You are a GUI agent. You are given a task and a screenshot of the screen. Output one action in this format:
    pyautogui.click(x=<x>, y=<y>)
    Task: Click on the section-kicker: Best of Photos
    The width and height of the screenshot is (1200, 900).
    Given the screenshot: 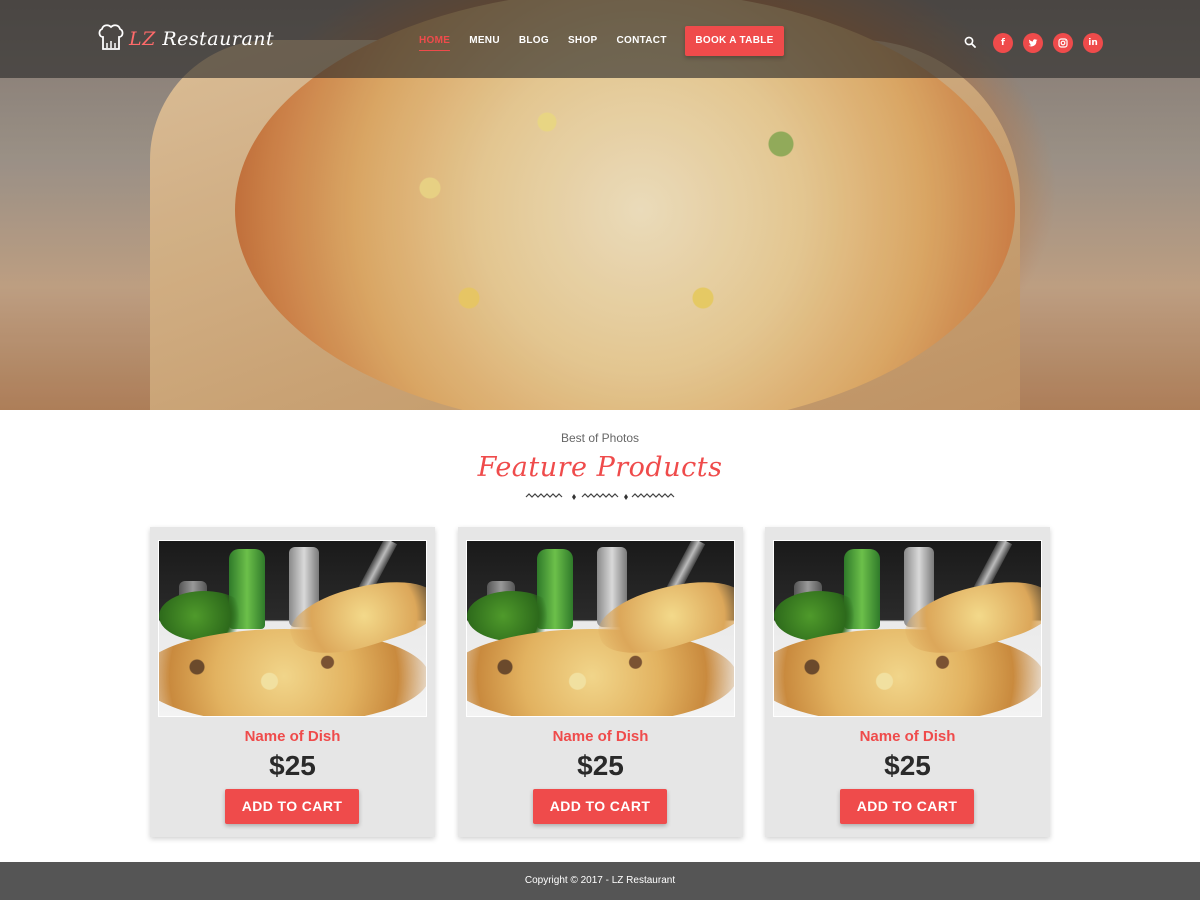 What is the action you would take?
    pyautogui.click(x=600, y=438)
    